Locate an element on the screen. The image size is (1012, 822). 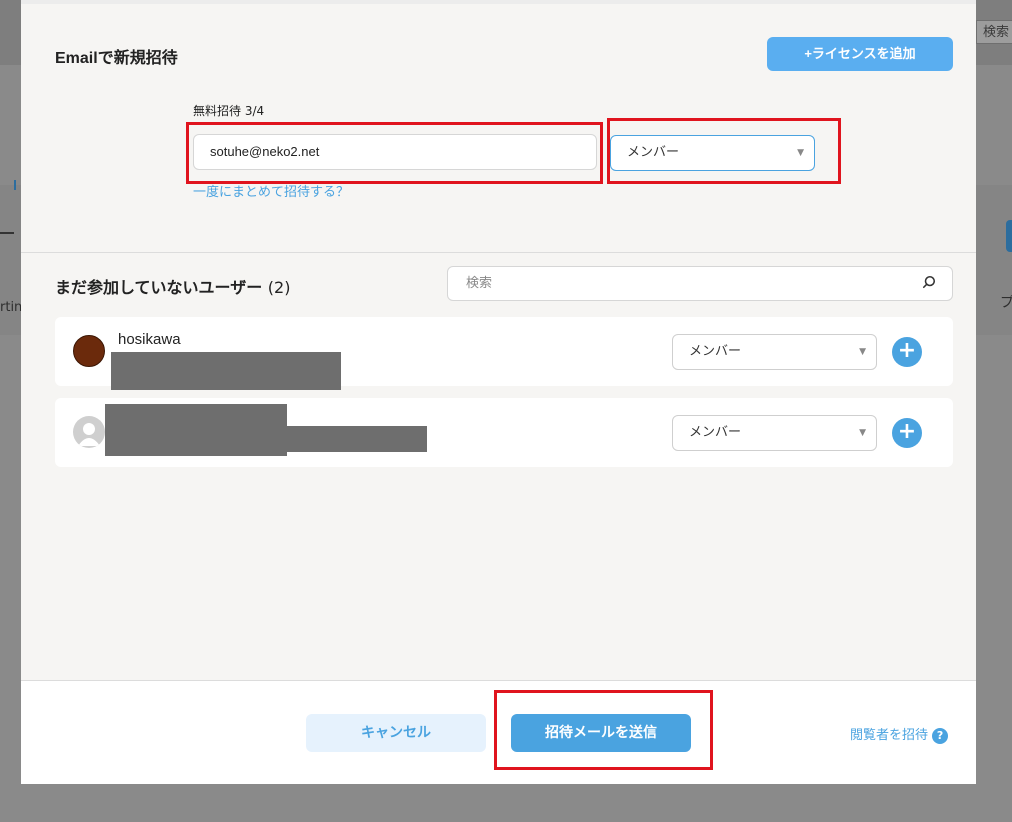
invite-viewer-link: 閲覧者を招待? is located at coordinates (899, 734).